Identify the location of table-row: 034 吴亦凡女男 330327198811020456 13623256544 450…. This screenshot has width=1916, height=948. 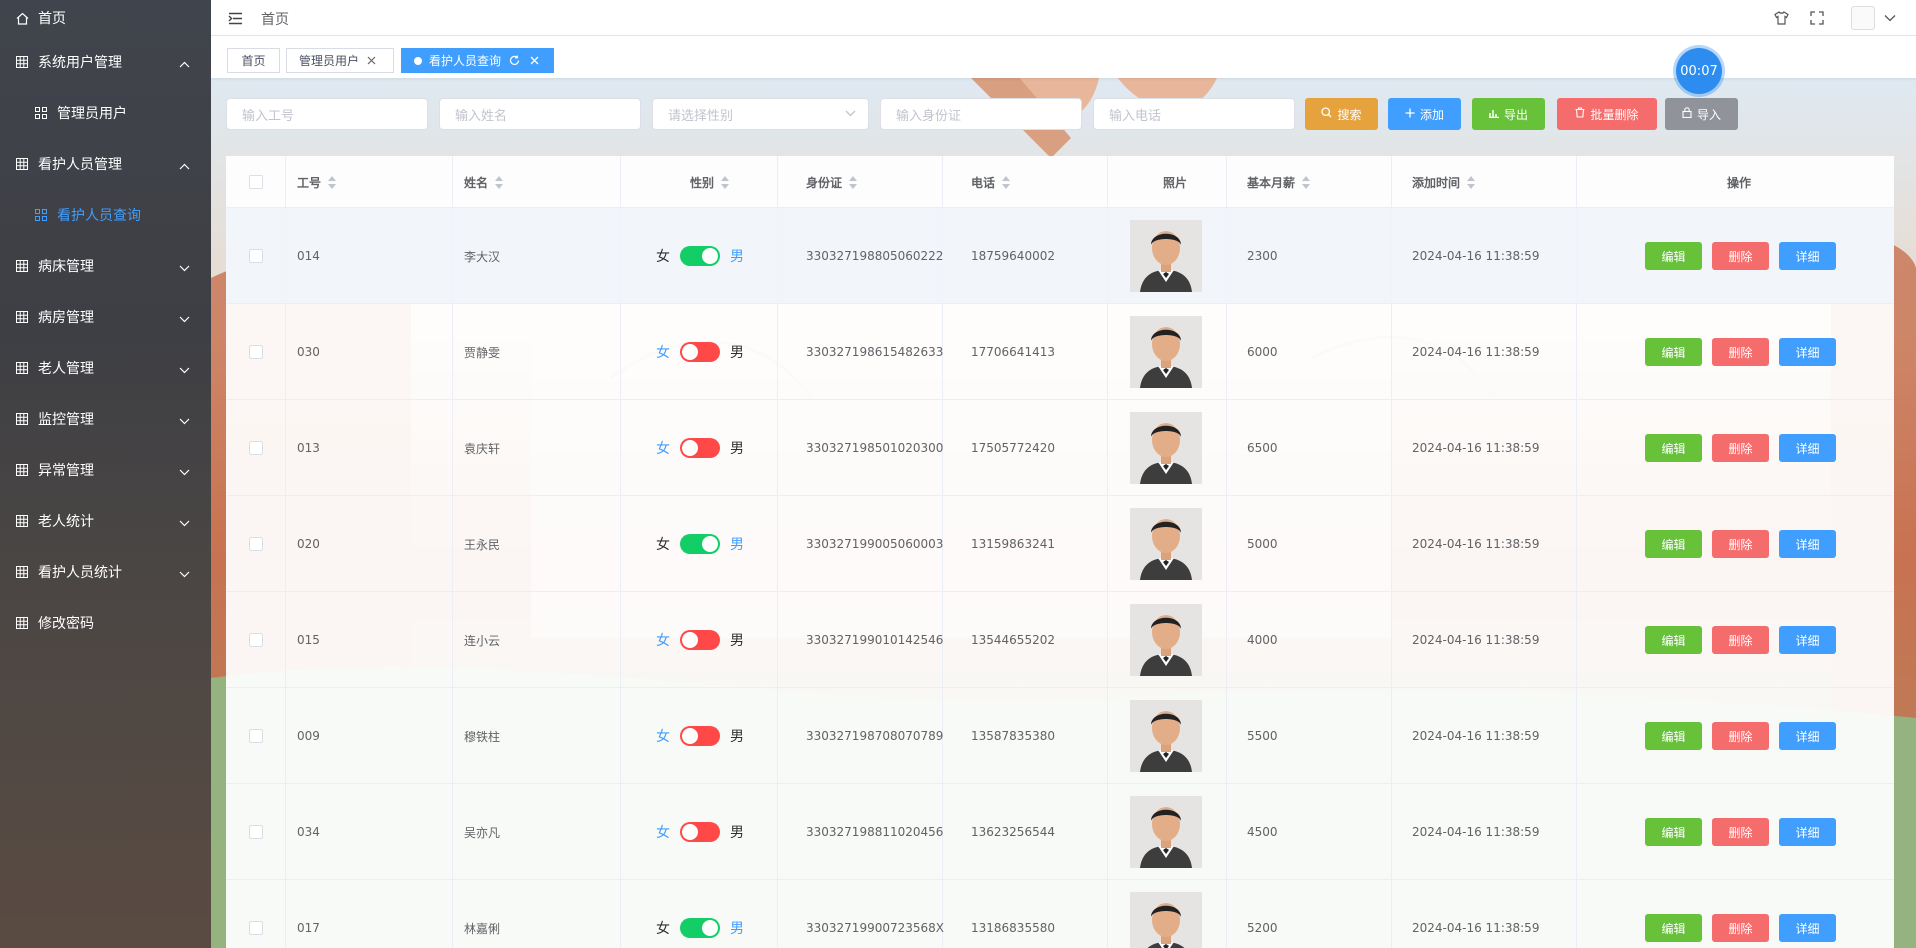
(1060, 832).